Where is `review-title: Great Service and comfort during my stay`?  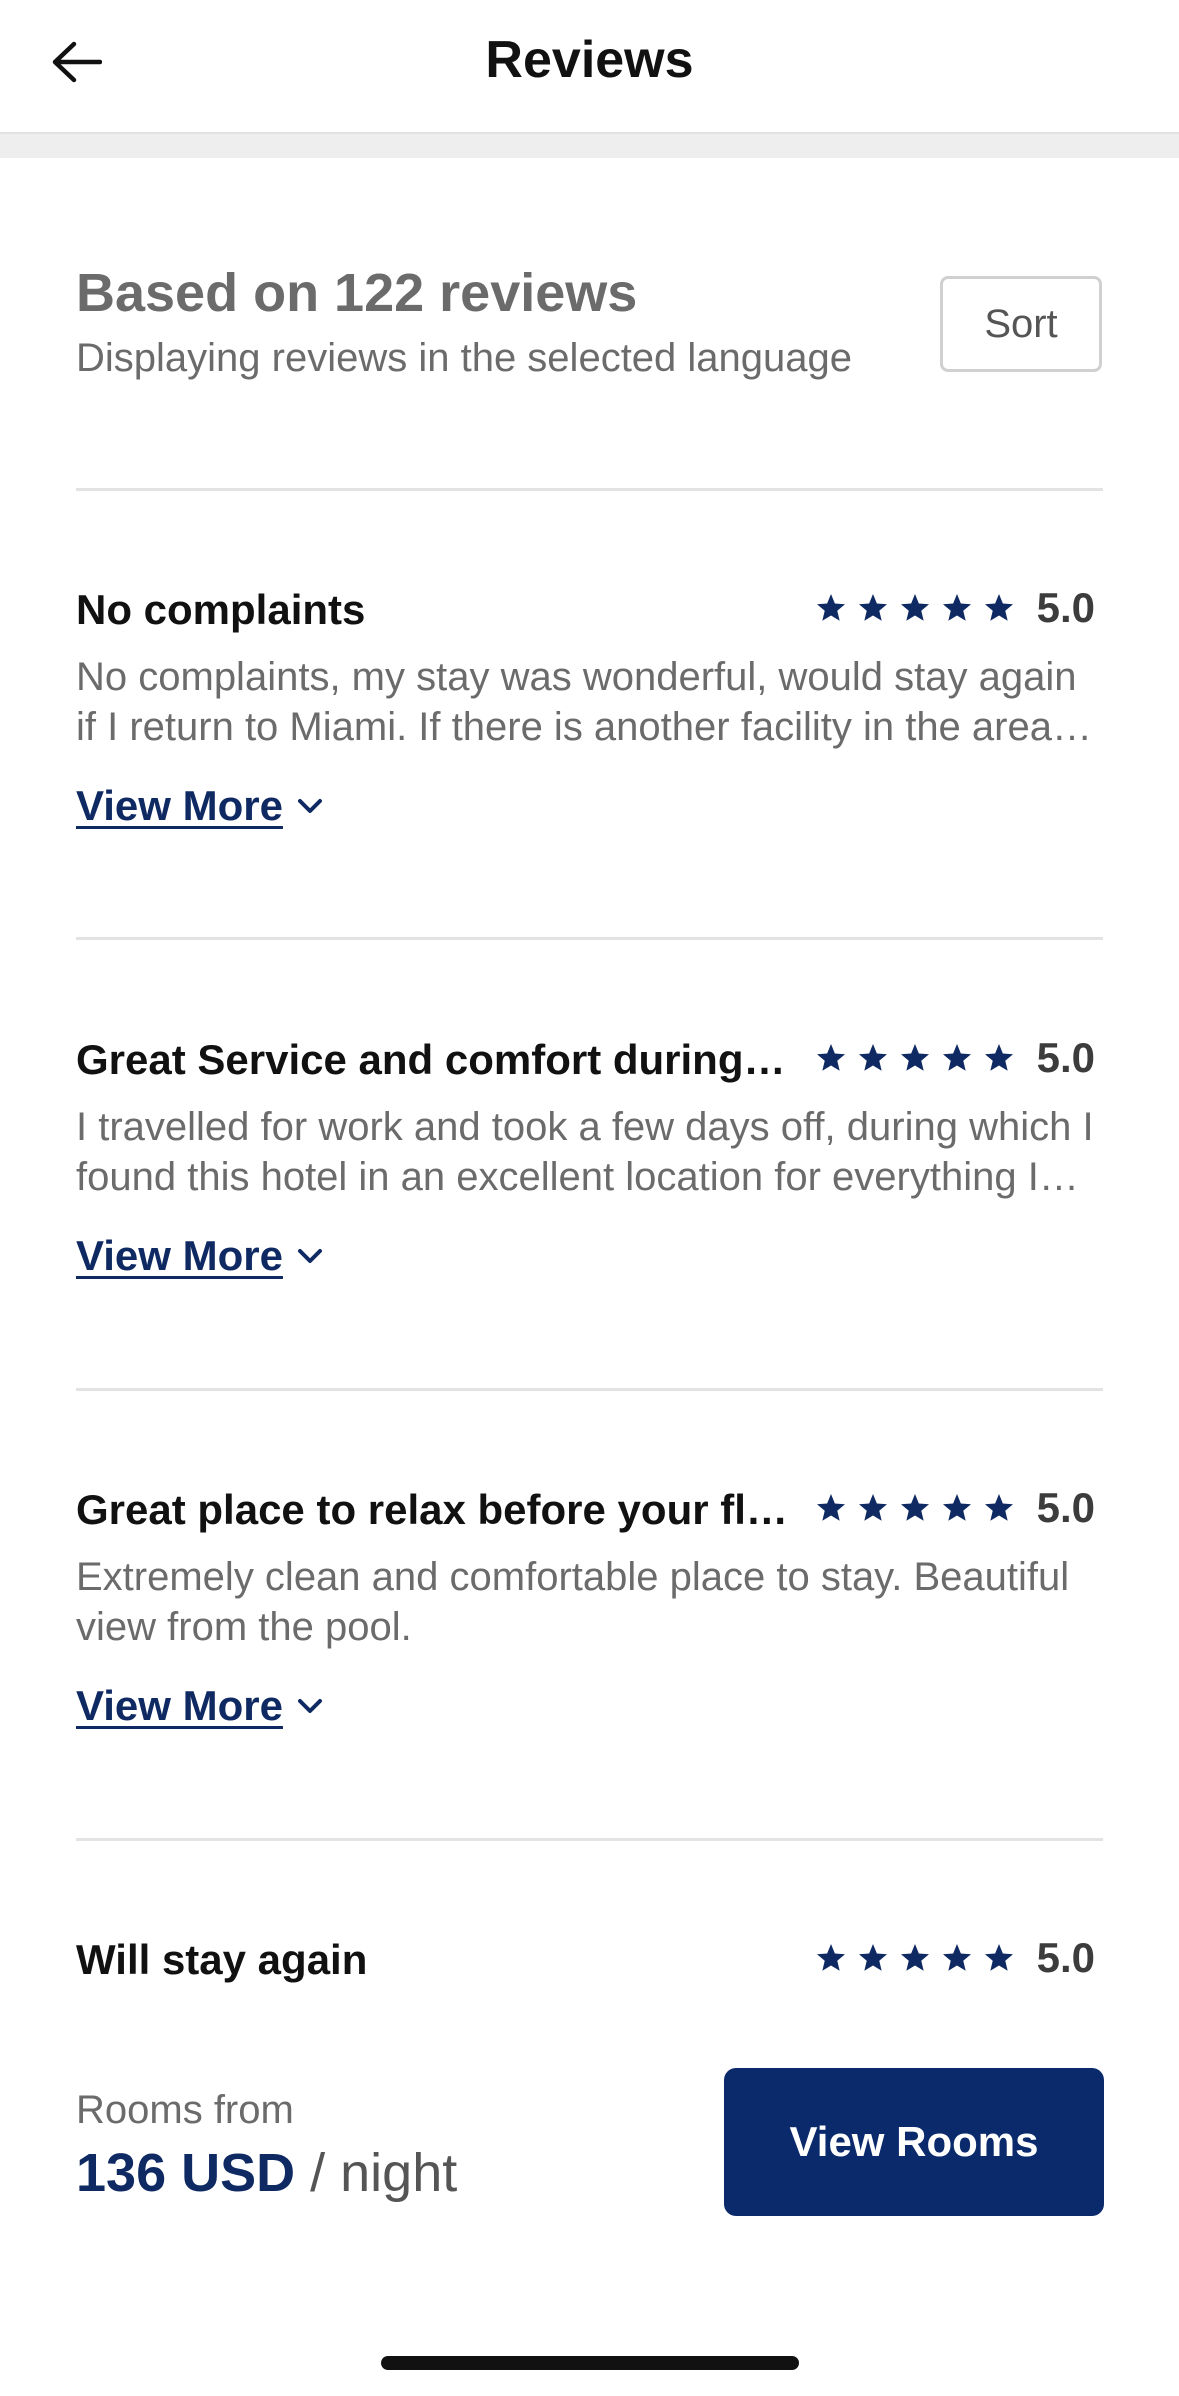
review-title: Great Service and comfort during my stay is located at coordinates (436, 1059).